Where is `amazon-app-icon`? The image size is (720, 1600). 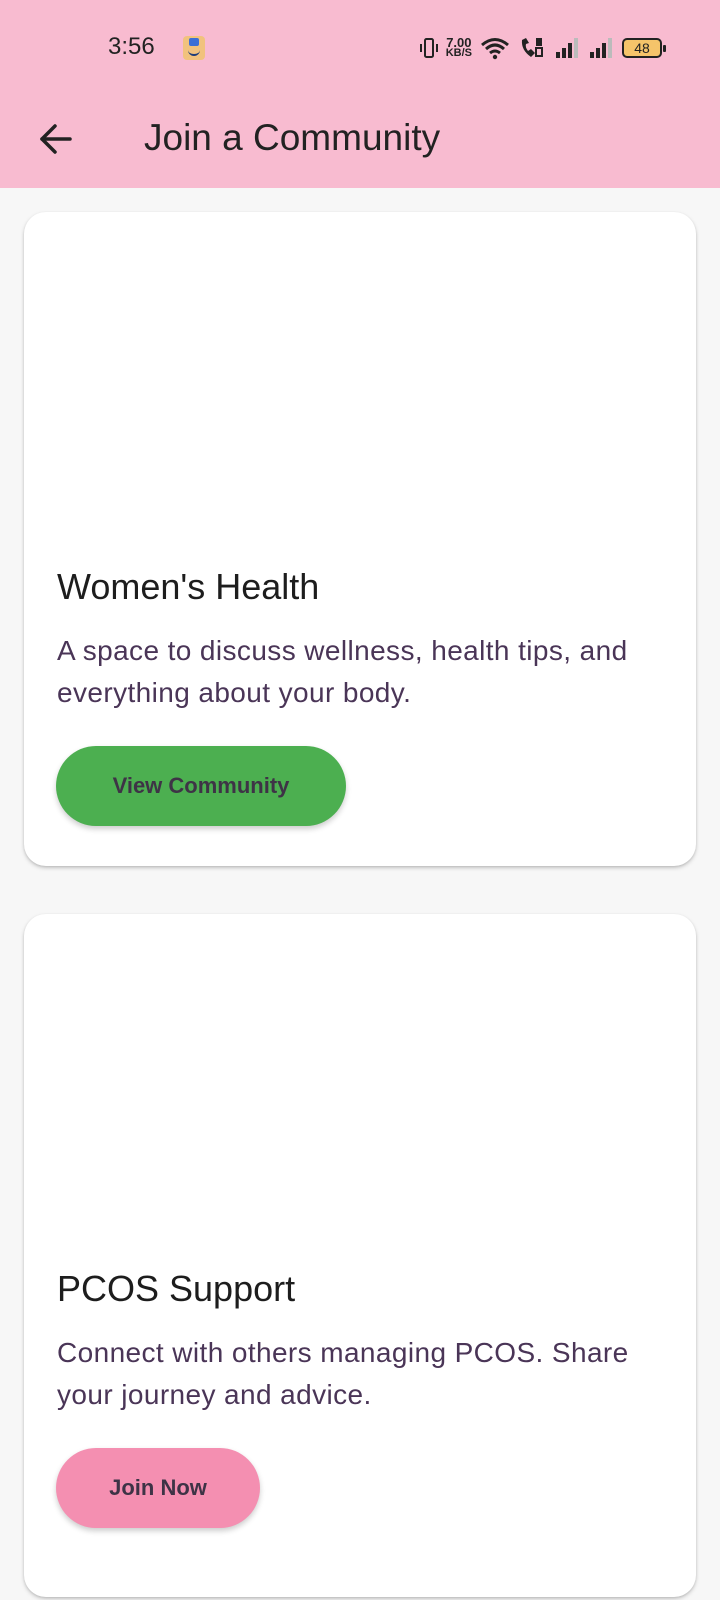 amazon-app-icon is located at coordinates (194, 48).